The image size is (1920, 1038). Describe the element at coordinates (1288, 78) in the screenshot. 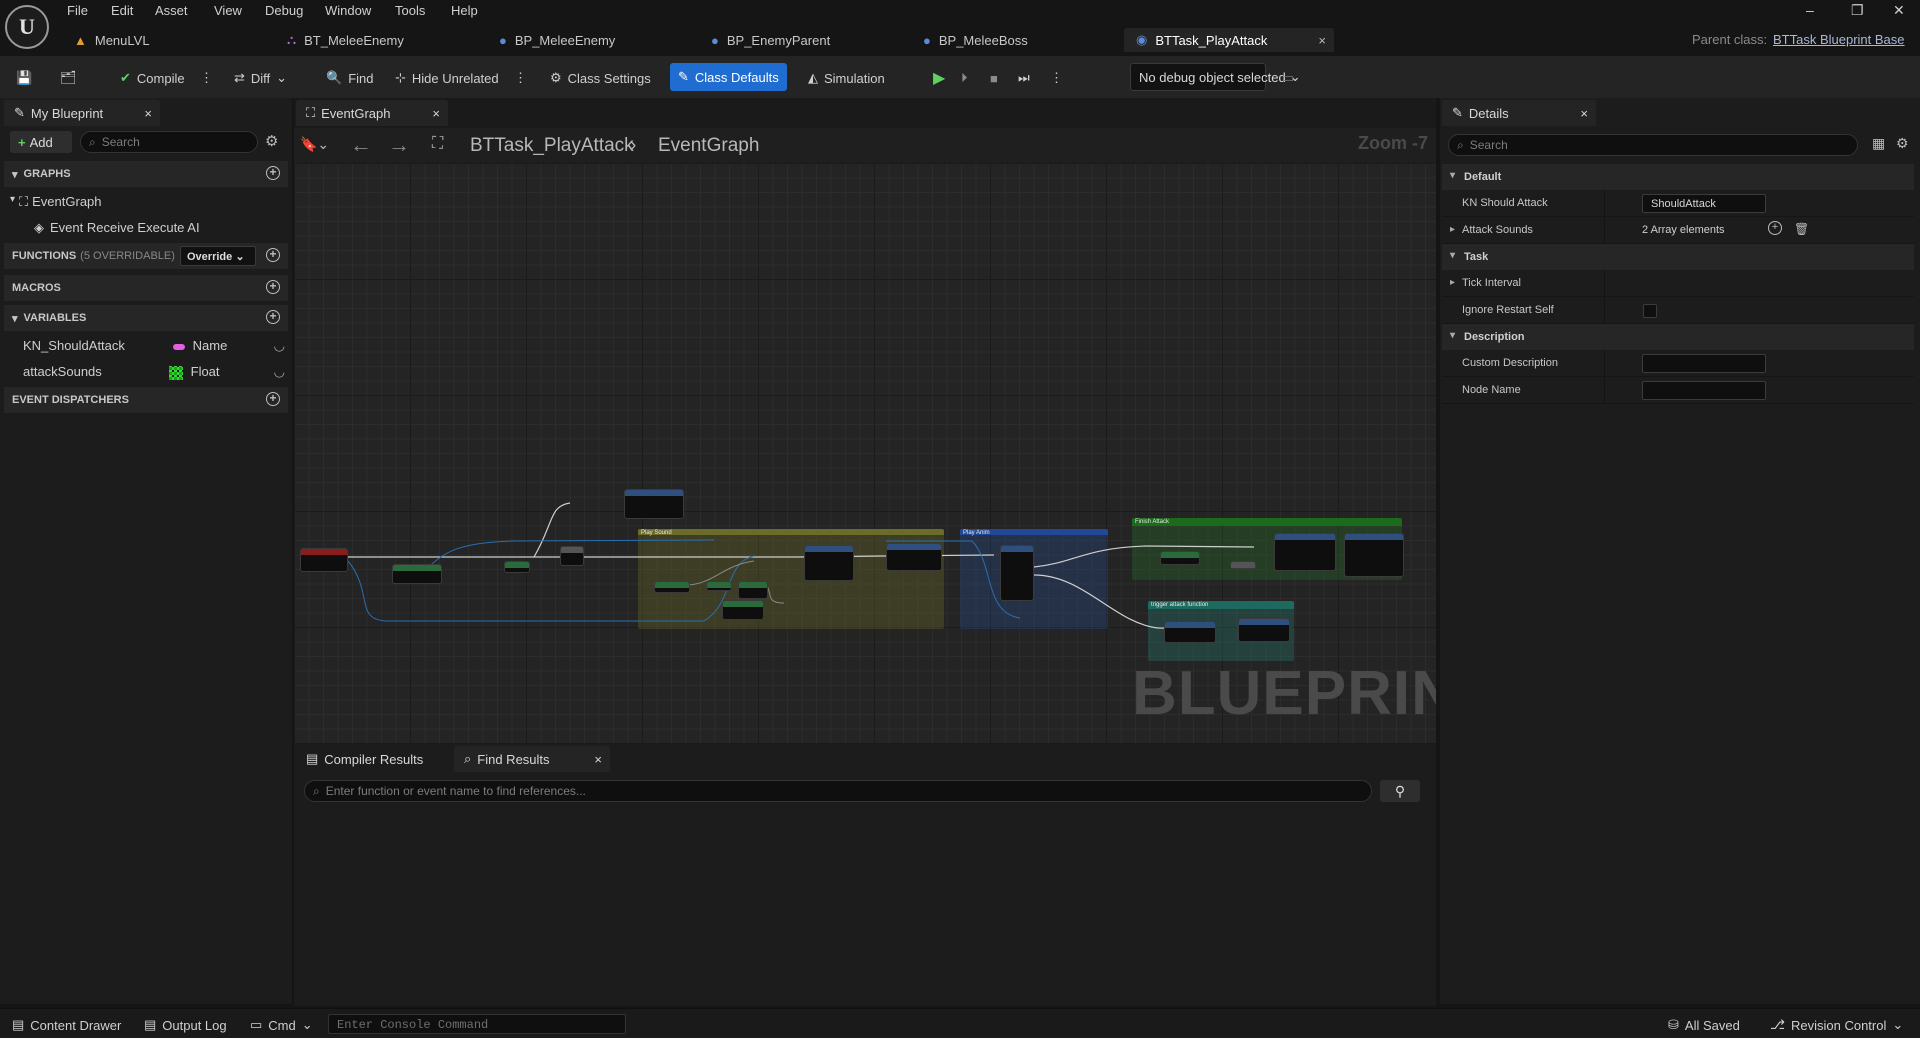

I see `debug-filter-icon: ▭` at that location.